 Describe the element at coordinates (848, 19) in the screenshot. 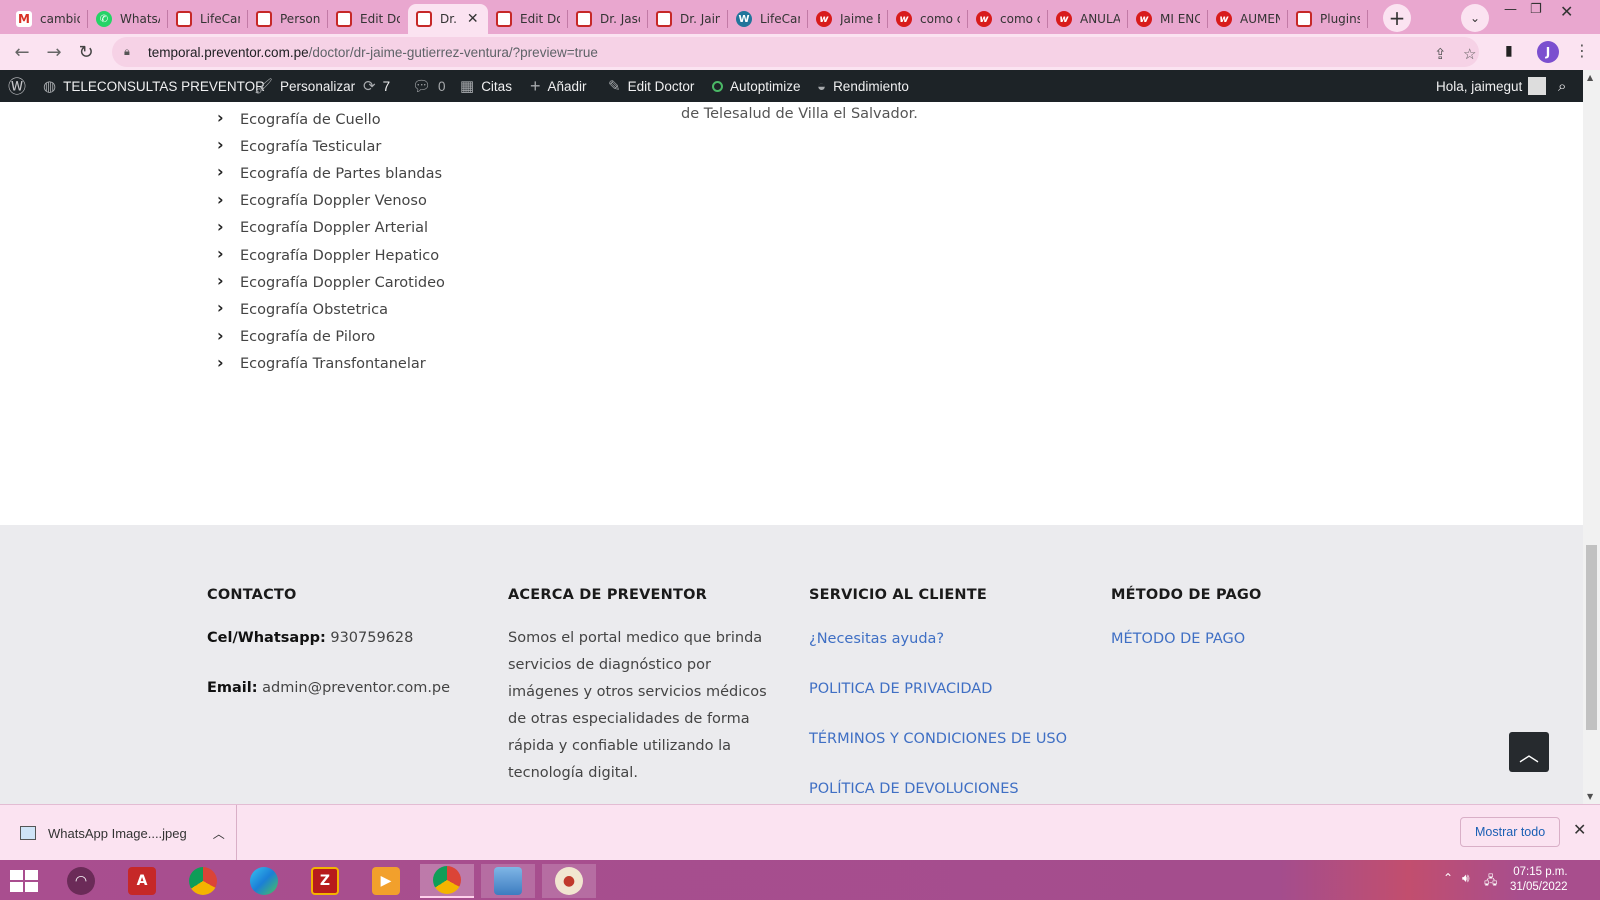

I see `browser-tab: w Jaime E` at that location.